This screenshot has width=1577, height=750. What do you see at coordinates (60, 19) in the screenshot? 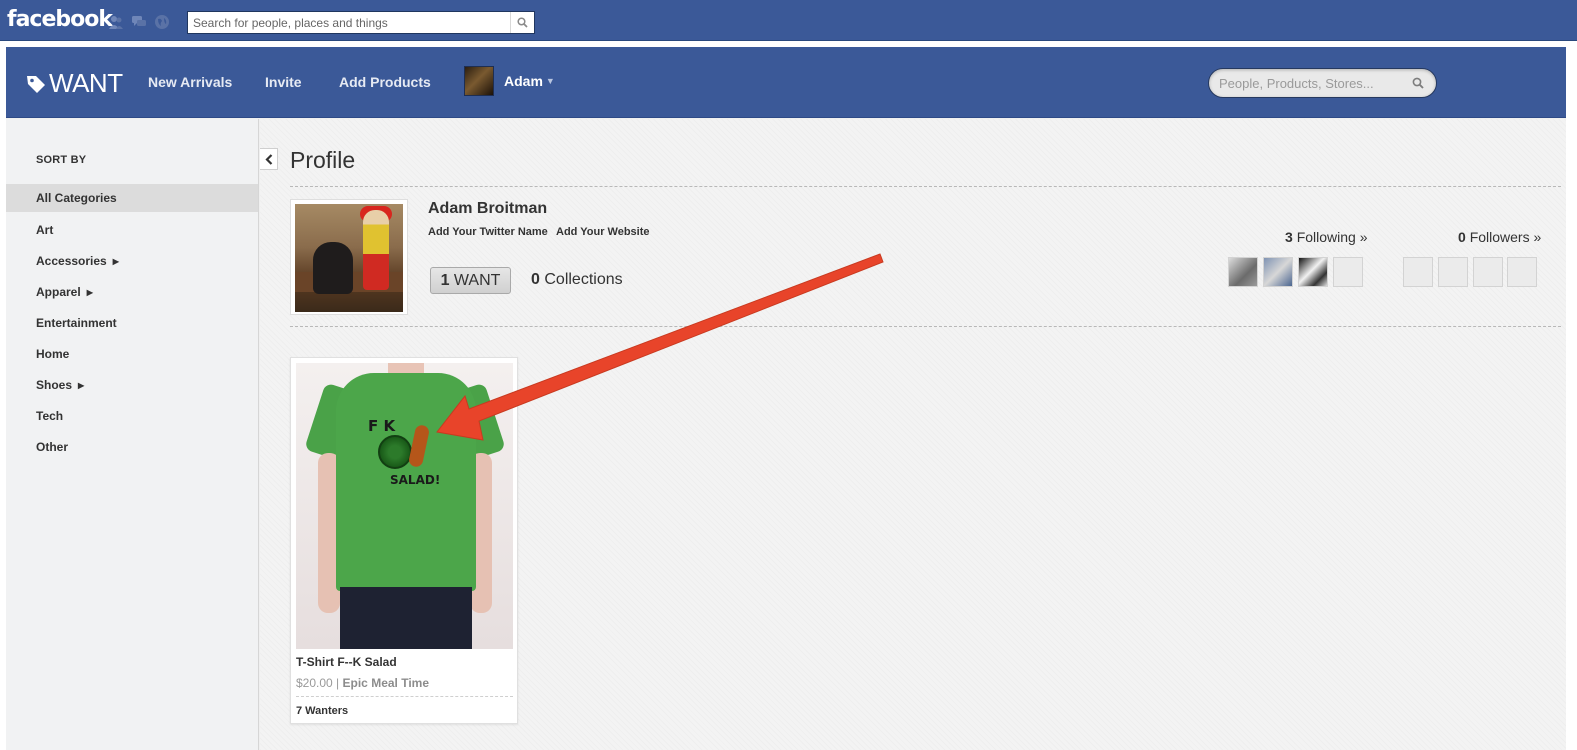
I see `facebook-logo: facebook` at bounding box center [60, 19].